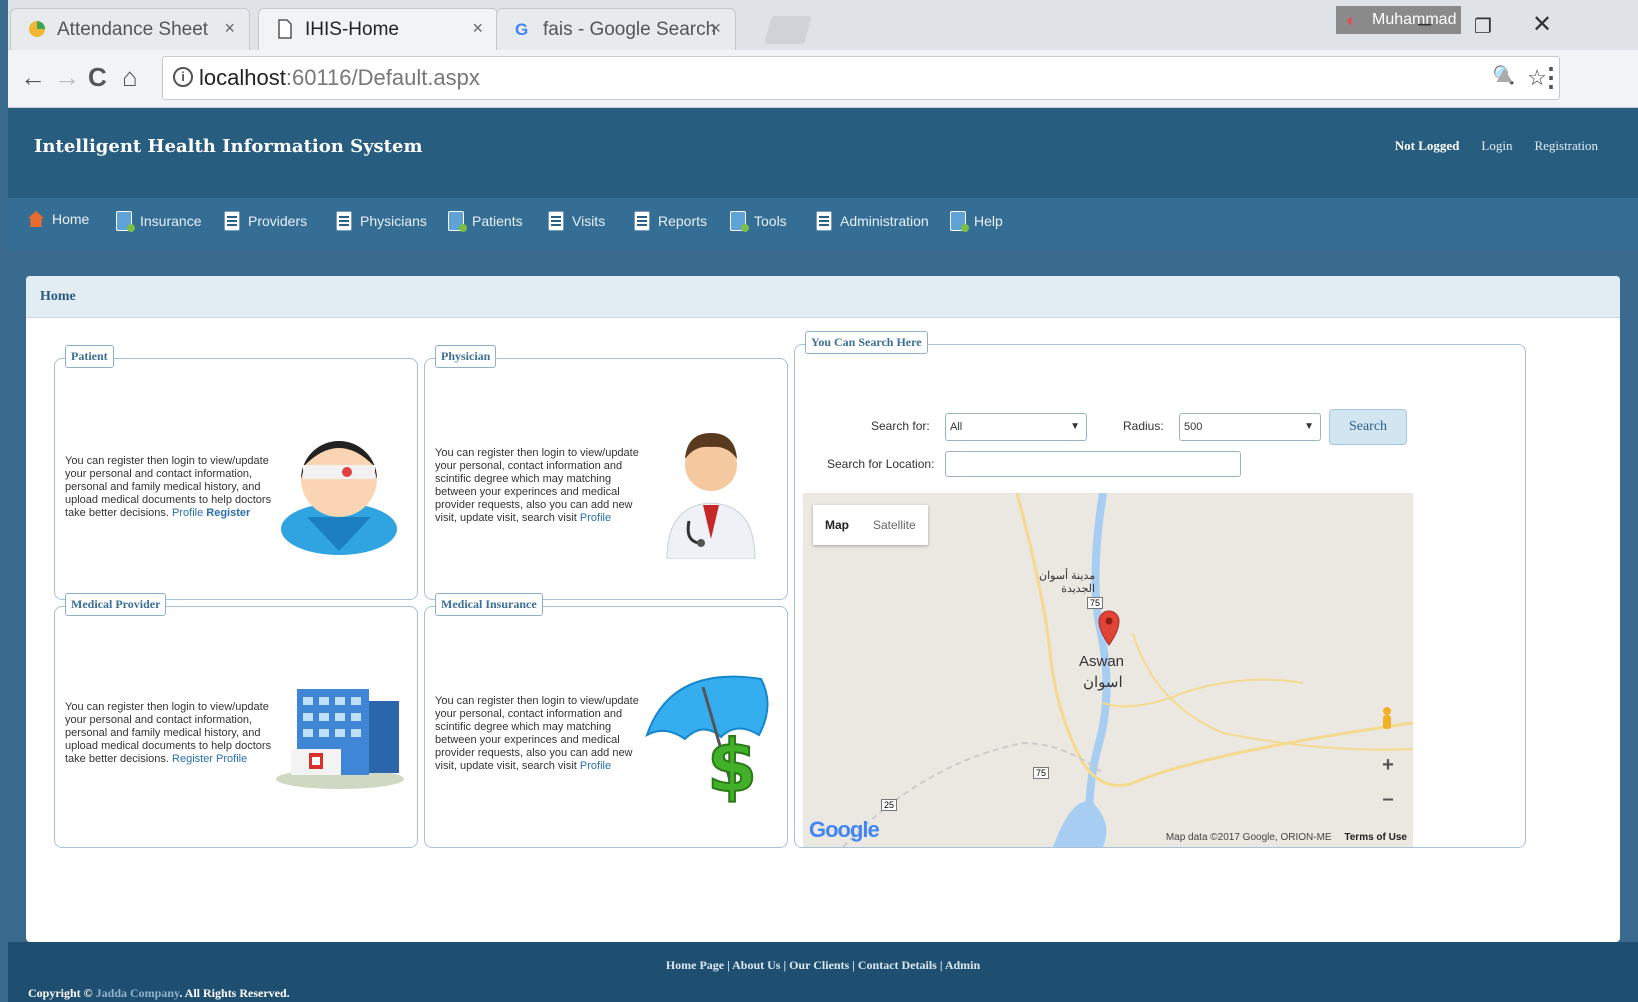 This screenshot has width=1638, height=1002. Describe the element at coordinates (37, 29) in the screenshot. I see `sheets-icon` at that location.